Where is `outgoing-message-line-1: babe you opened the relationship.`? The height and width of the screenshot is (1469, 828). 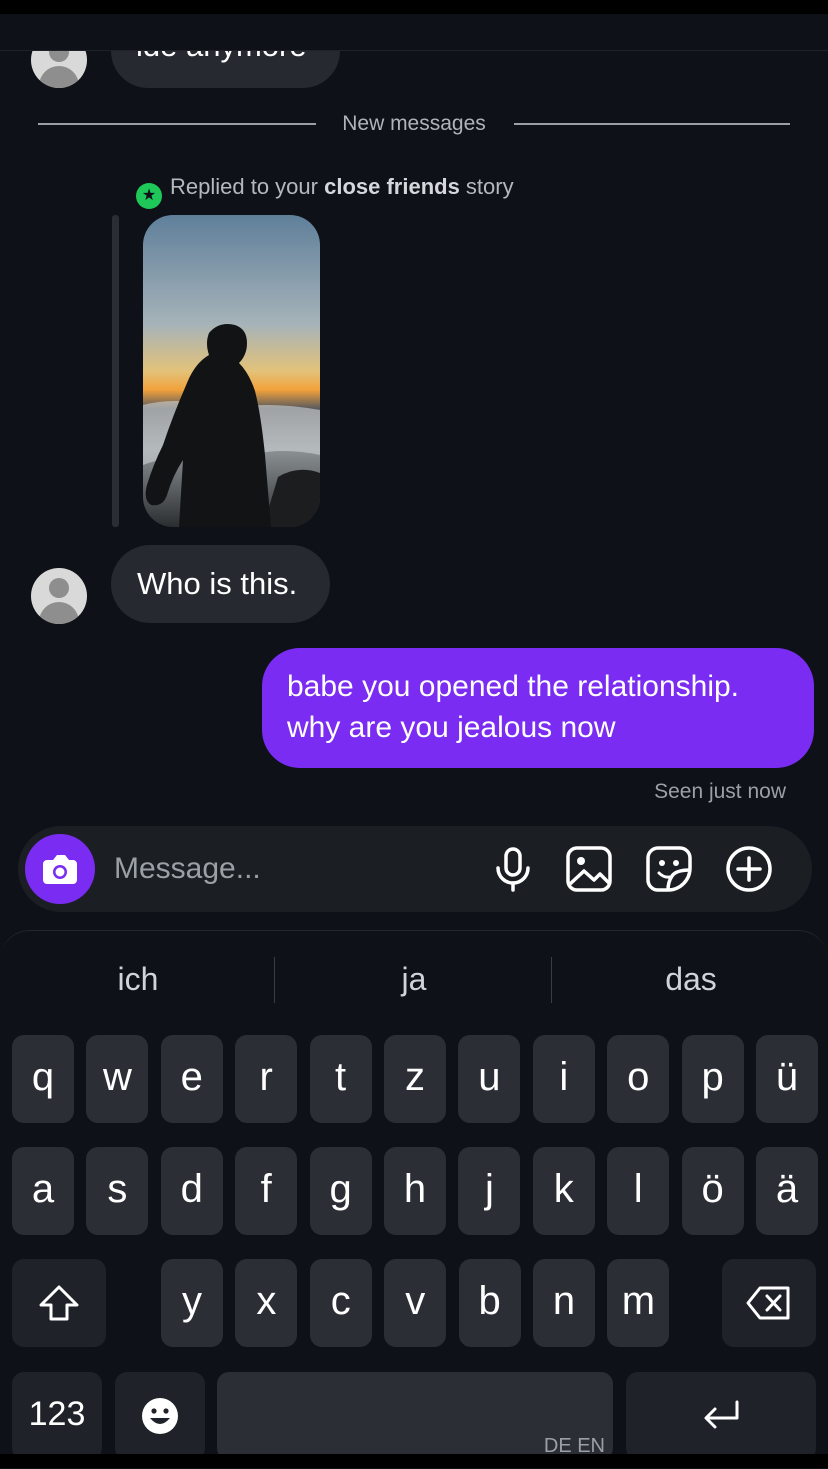 outgoing-message-line-1: babe you opened the relationship. is located at coordinates (513, 686).